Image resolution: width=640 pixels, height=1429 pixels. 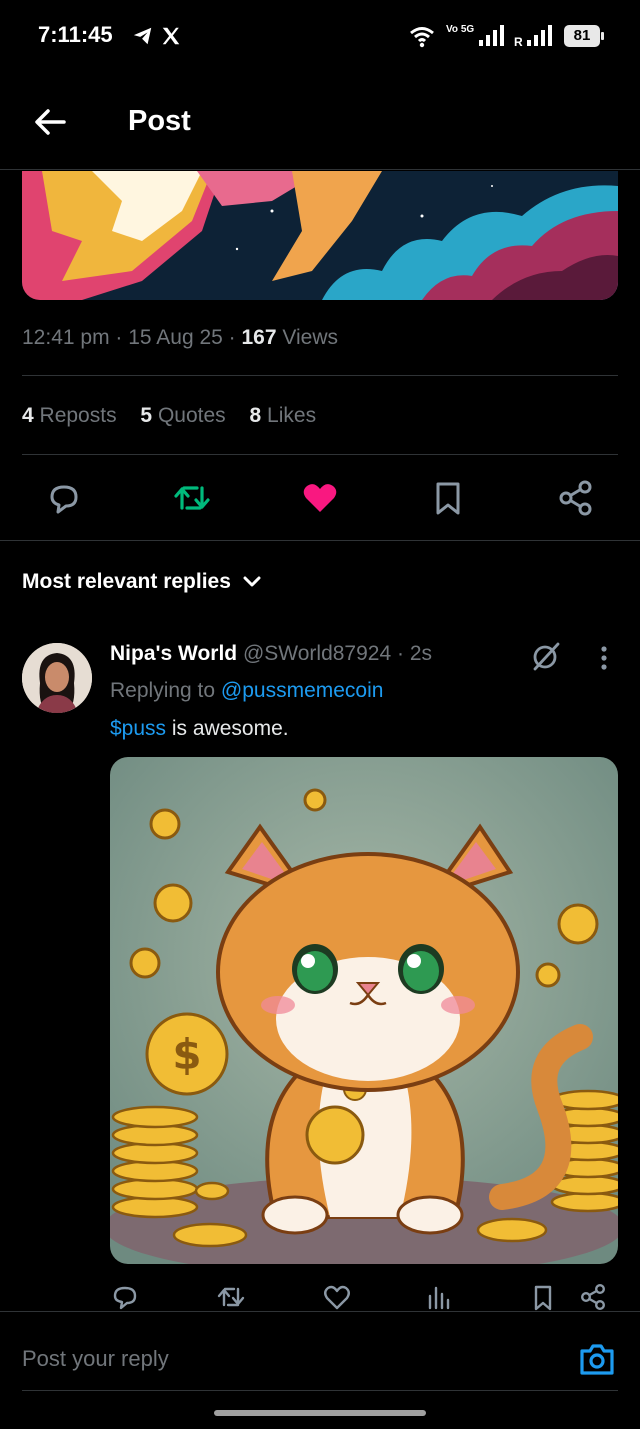 I want to click on avatar-image, so click(x=57, y=678).